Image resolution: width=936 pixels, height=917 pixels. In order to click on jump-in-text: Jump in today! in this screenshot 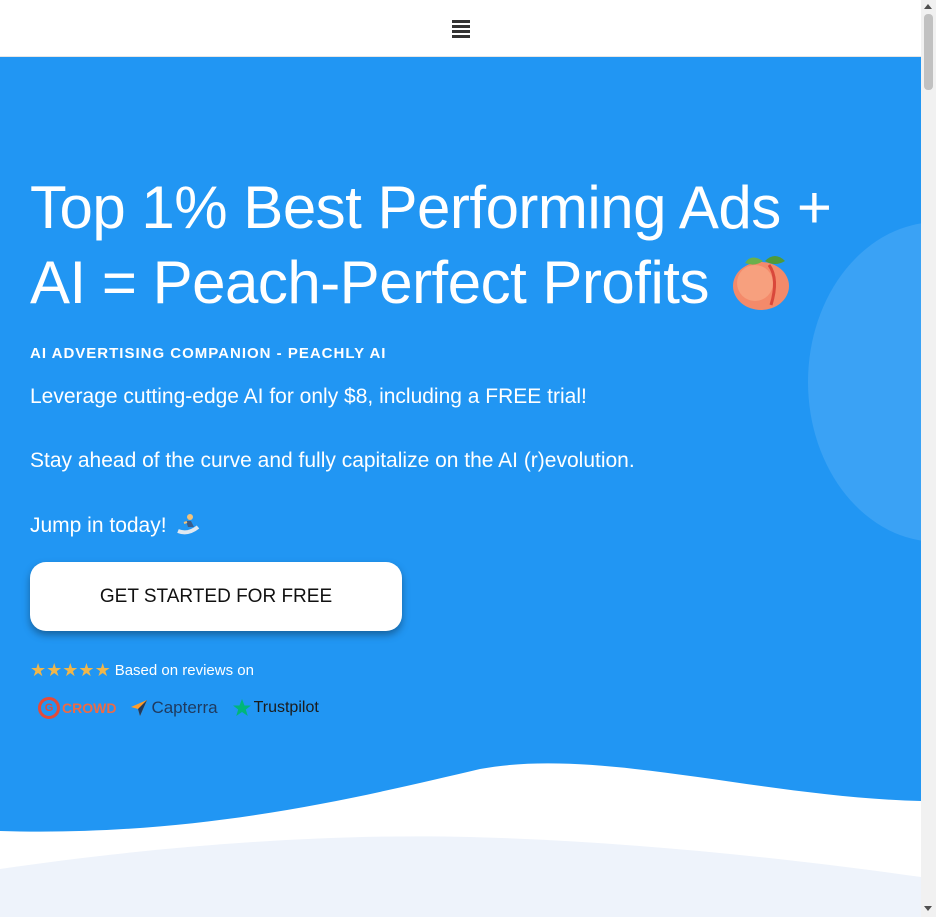, I will do `click(98, 525)`.